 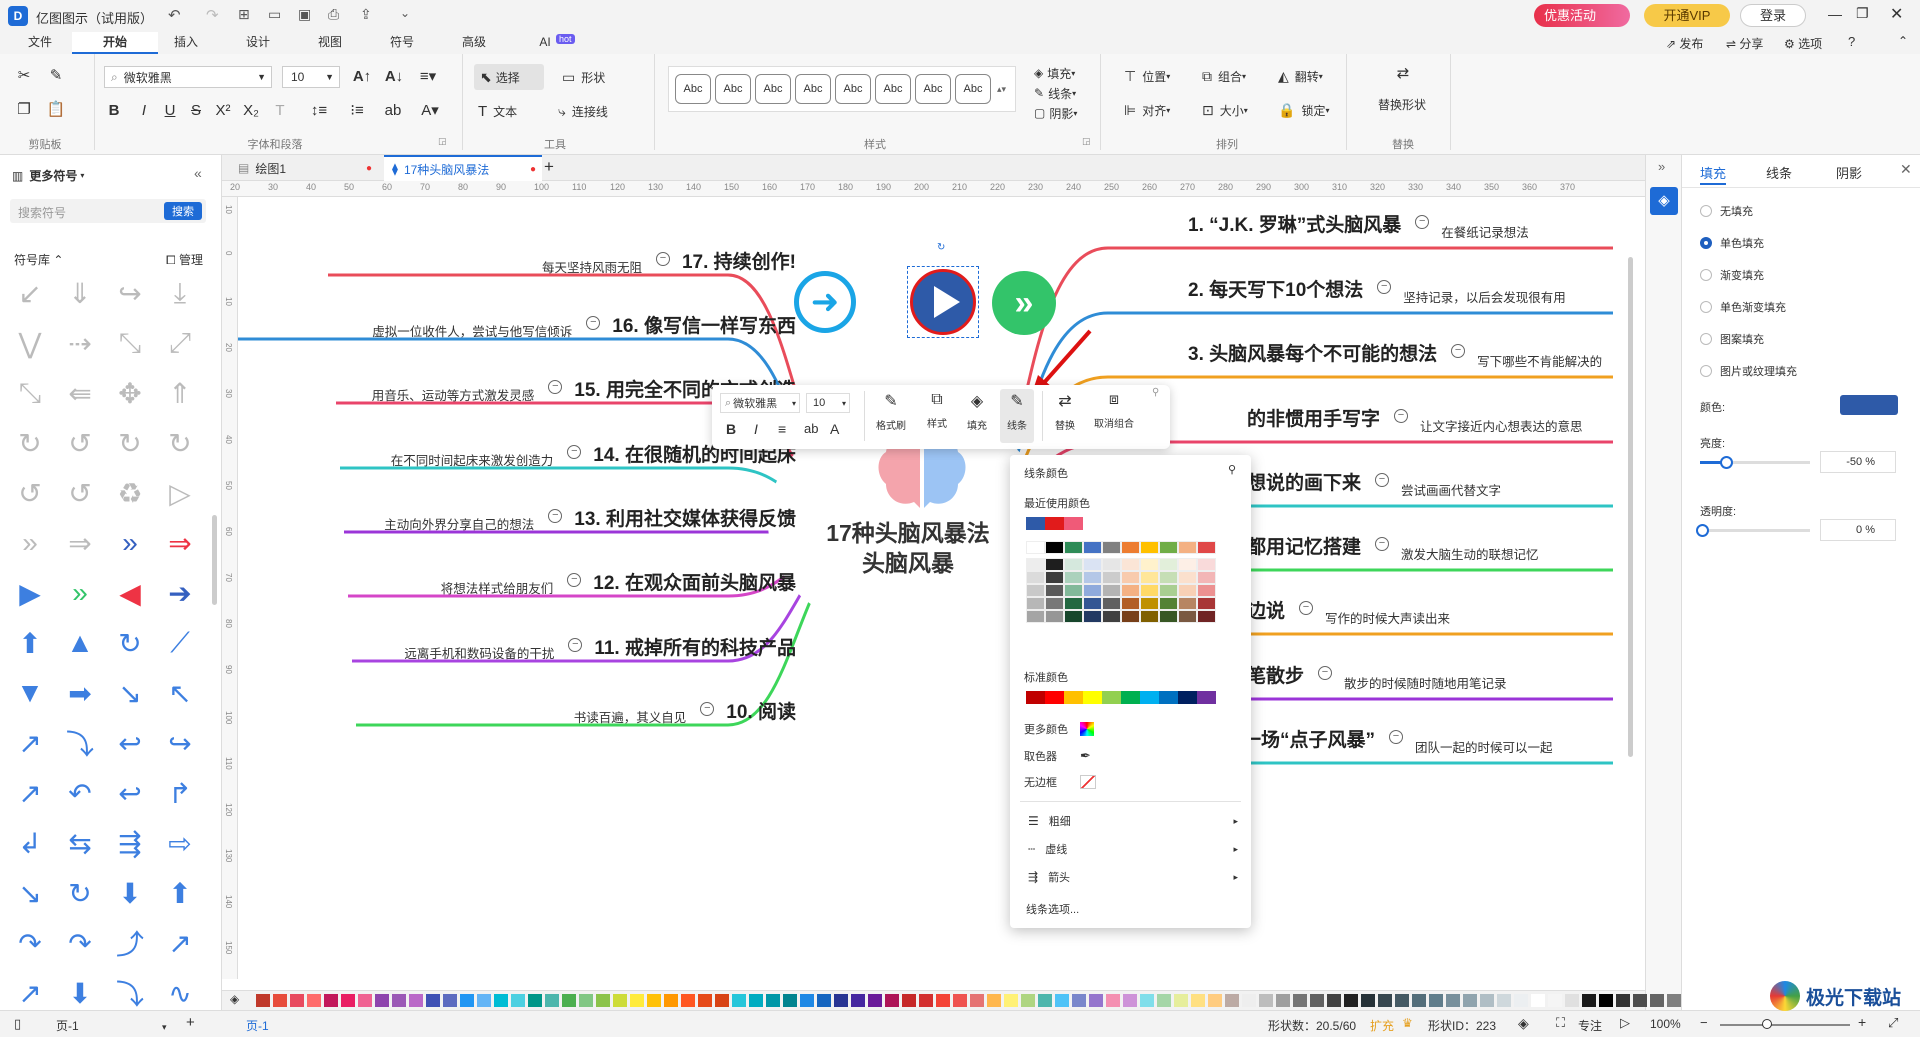 What do you see at coordinates (330, 43) in the screenshot?
I see `tab-view: 视图` at bounding box center [330, 43].